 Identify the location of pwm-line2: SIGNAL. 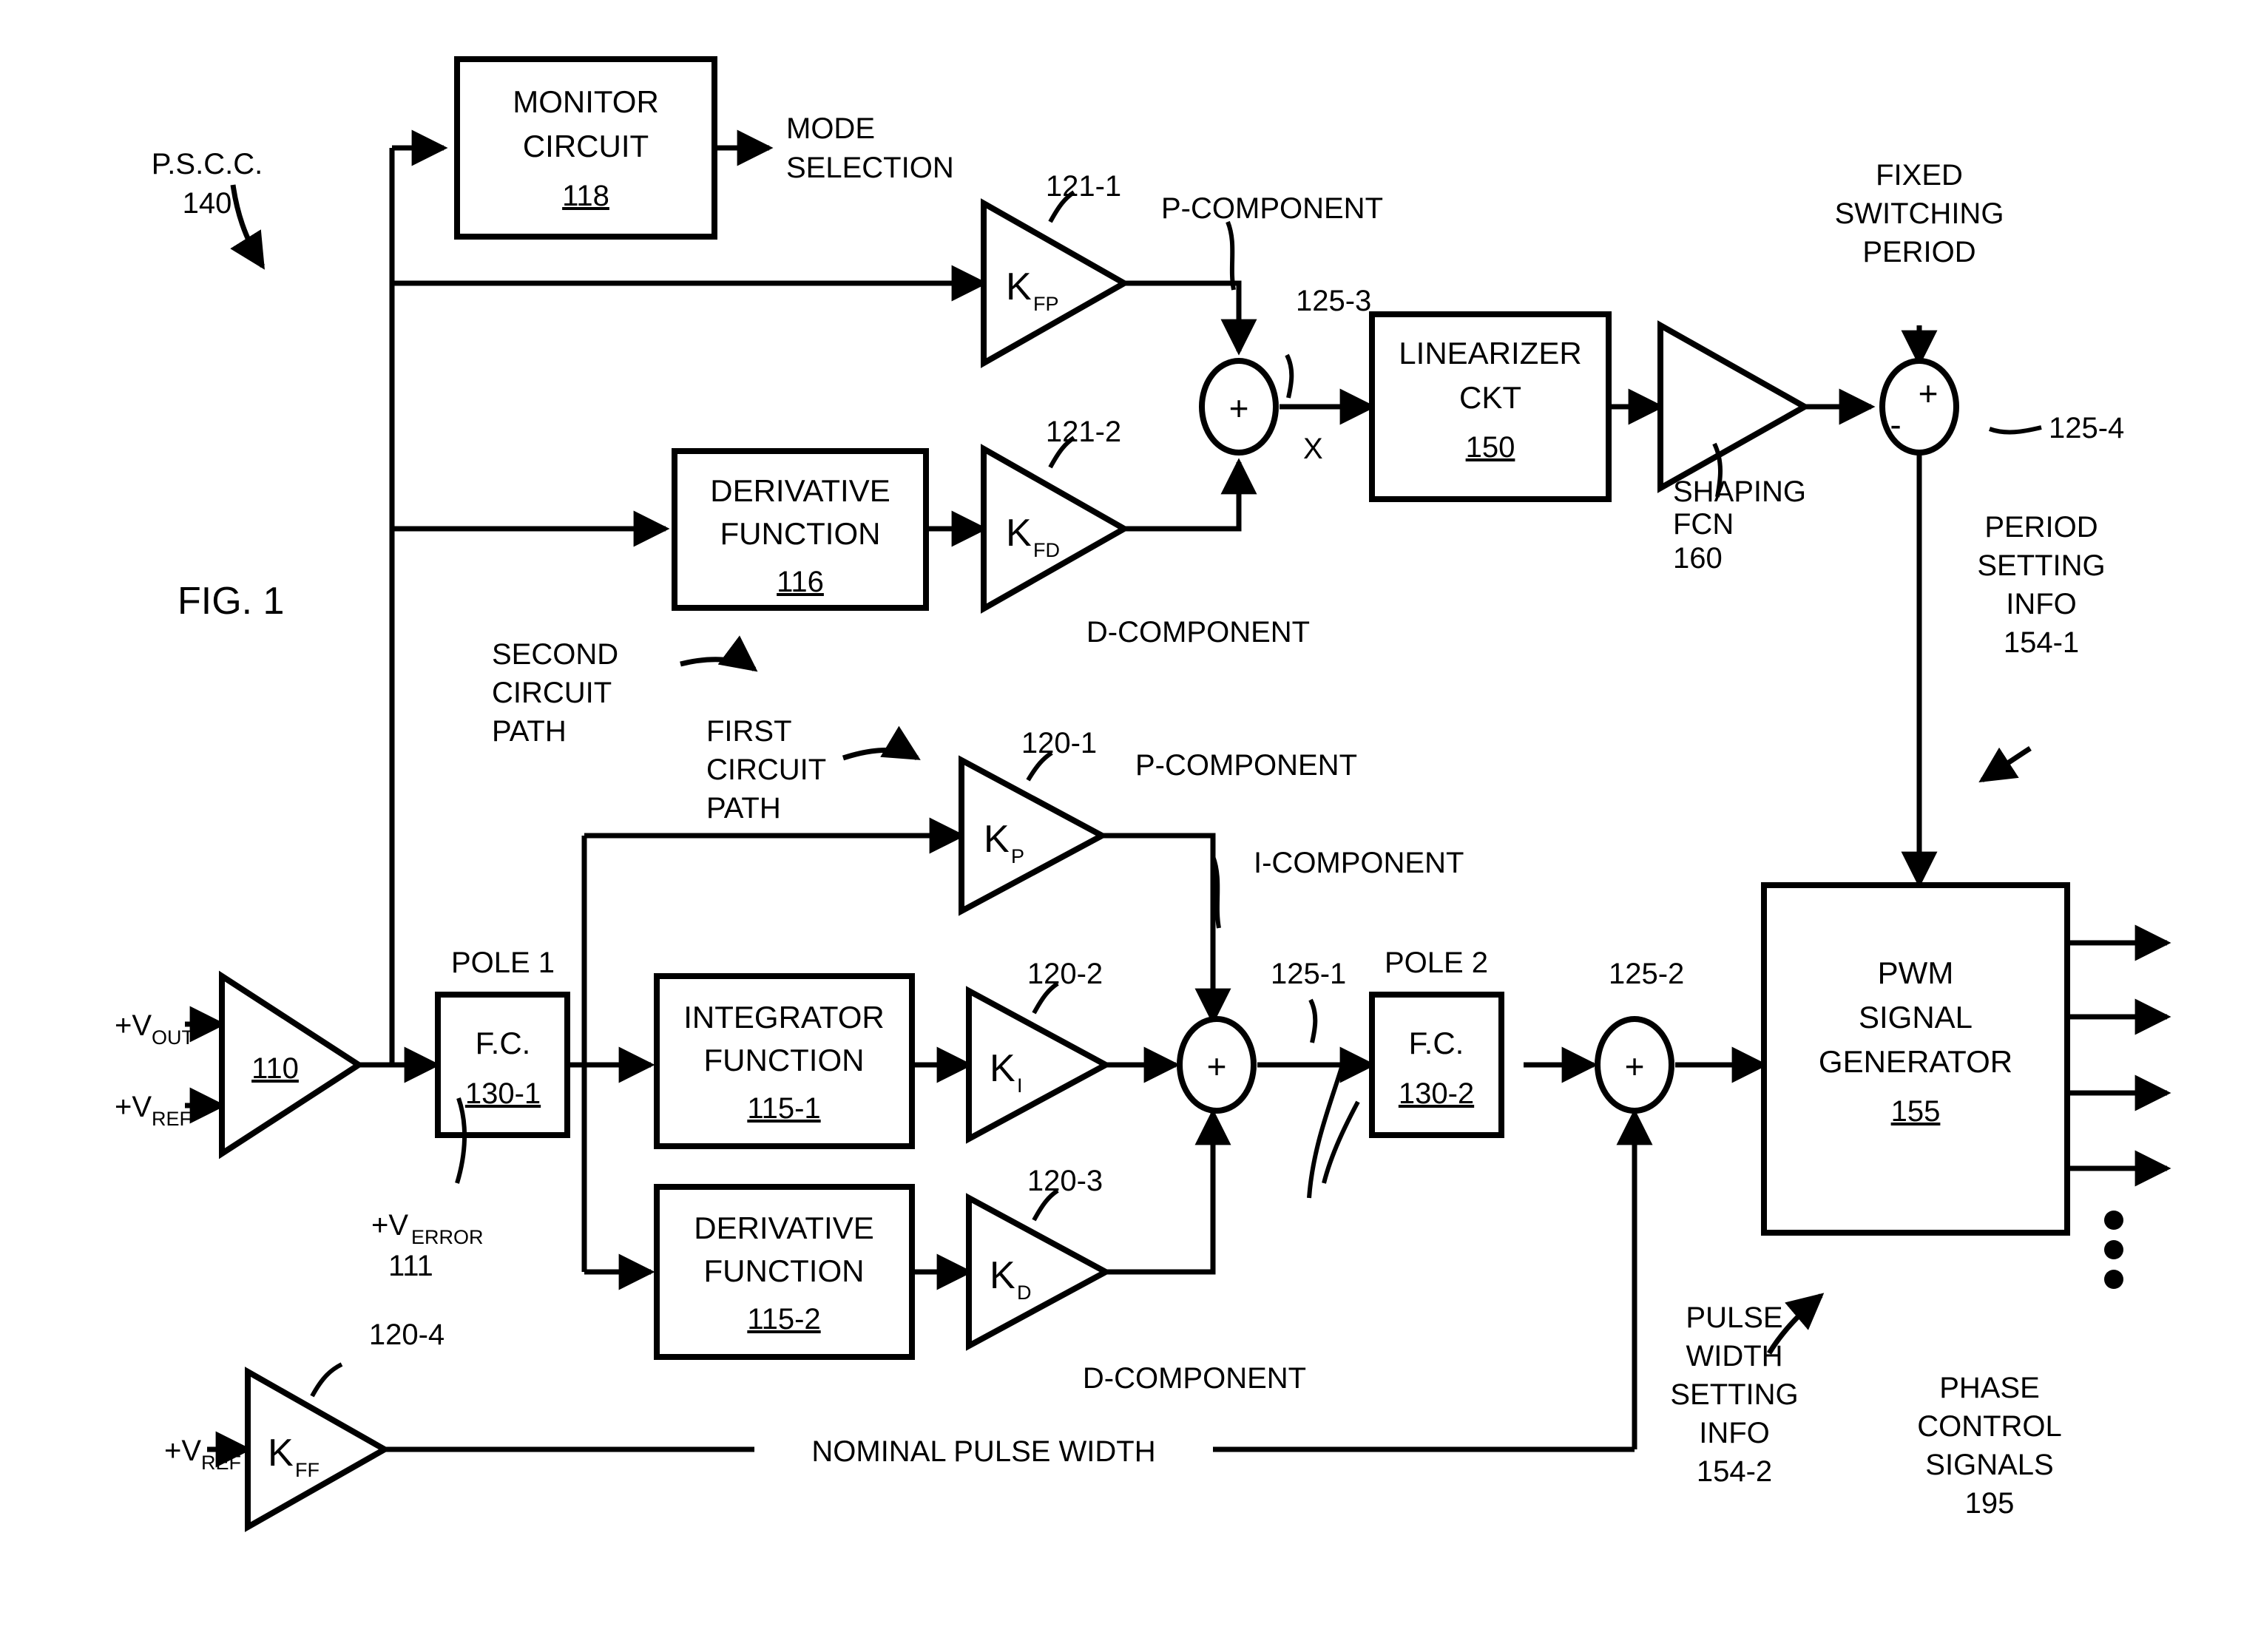
(1916, 1017).